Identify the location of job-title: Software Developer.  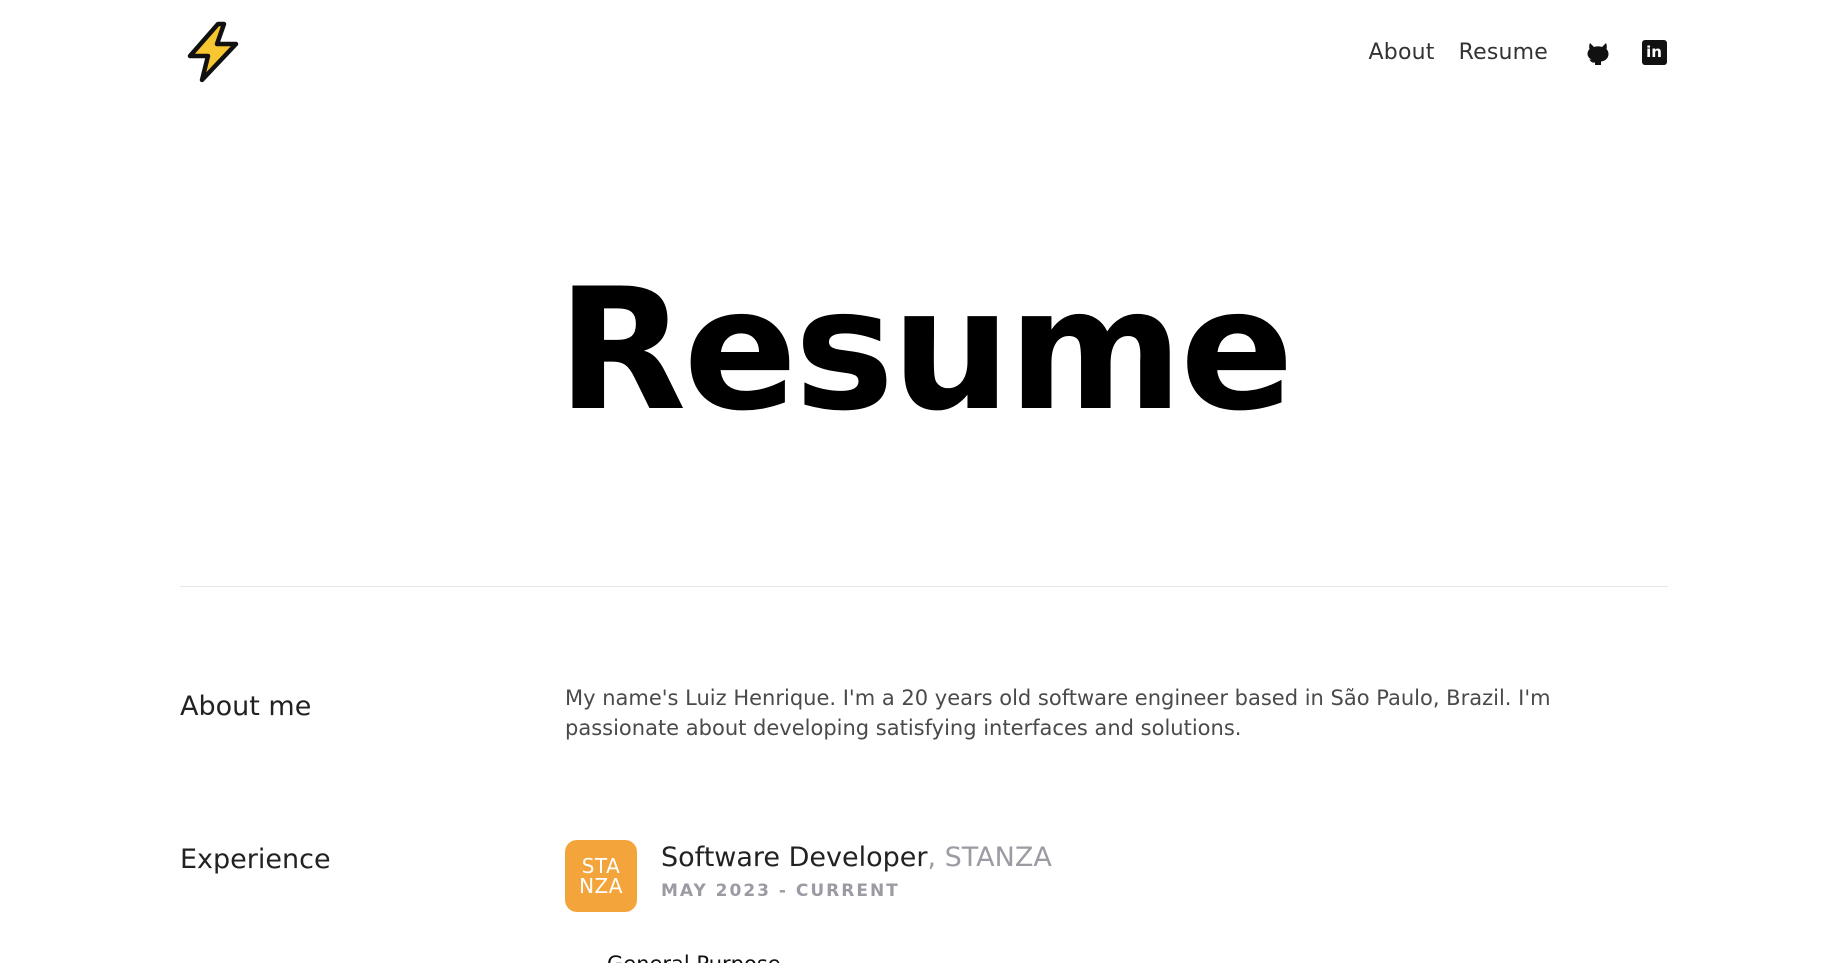
(794, 857).